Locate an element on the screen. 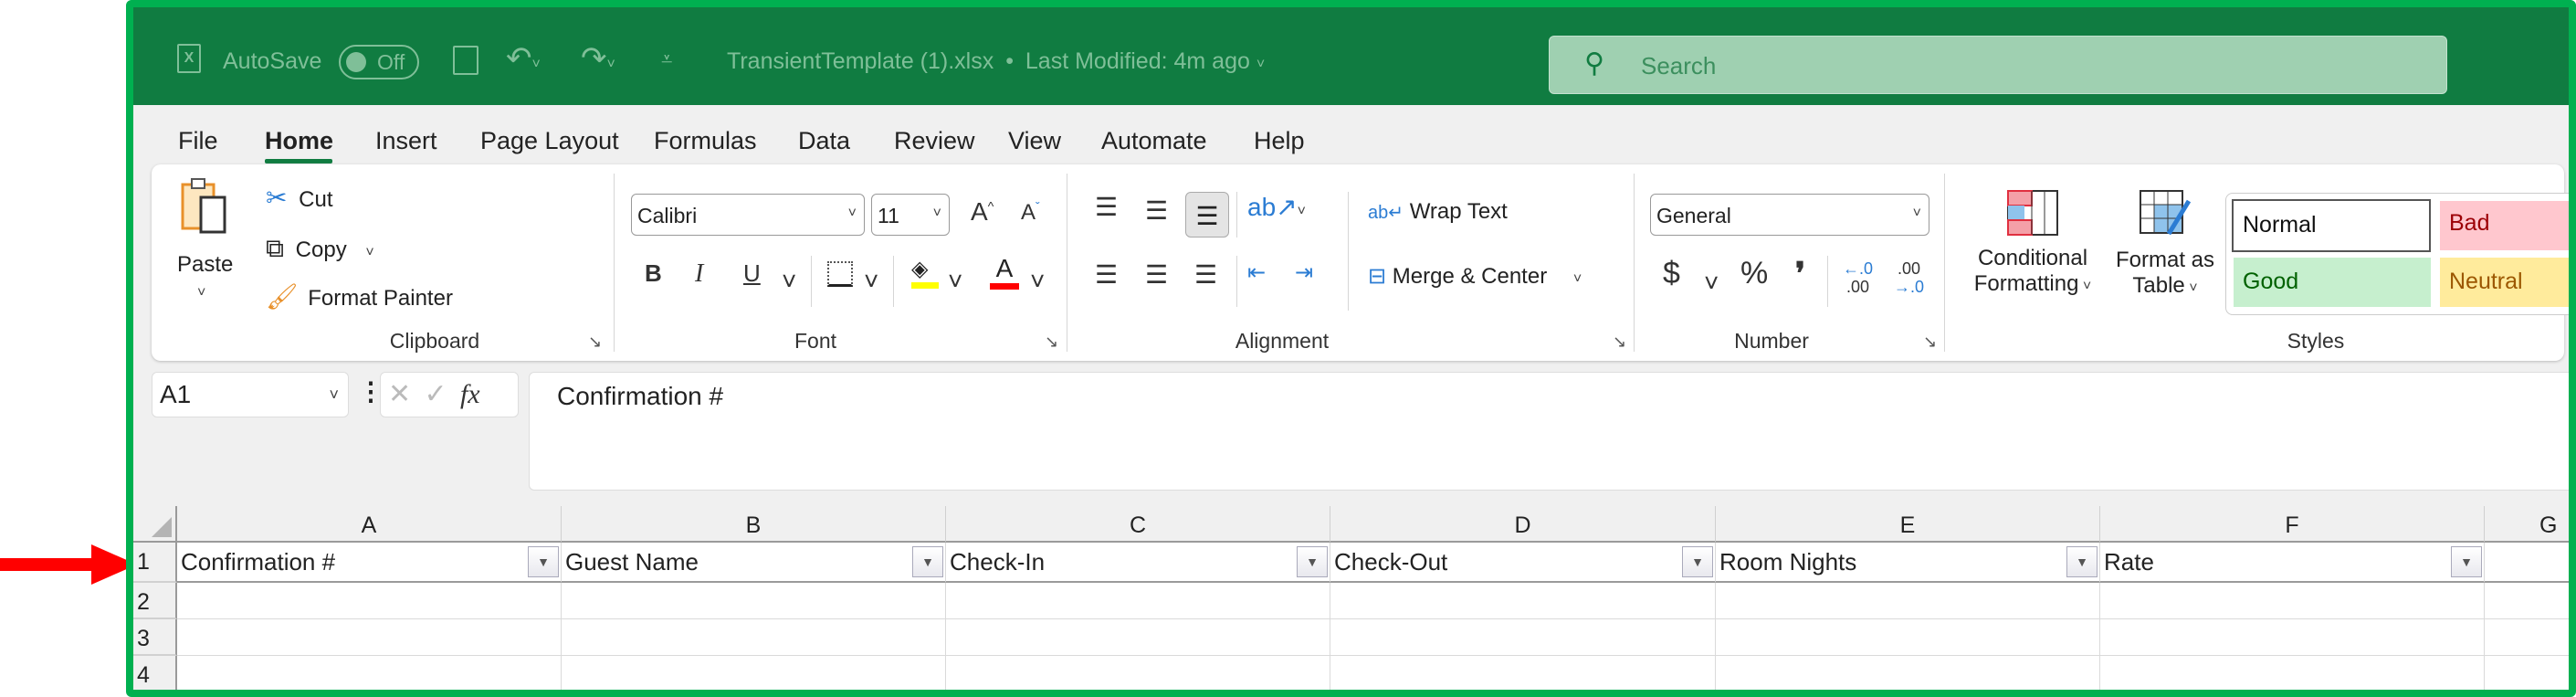  column-header-e: E is located at coordinates (1908, 524).